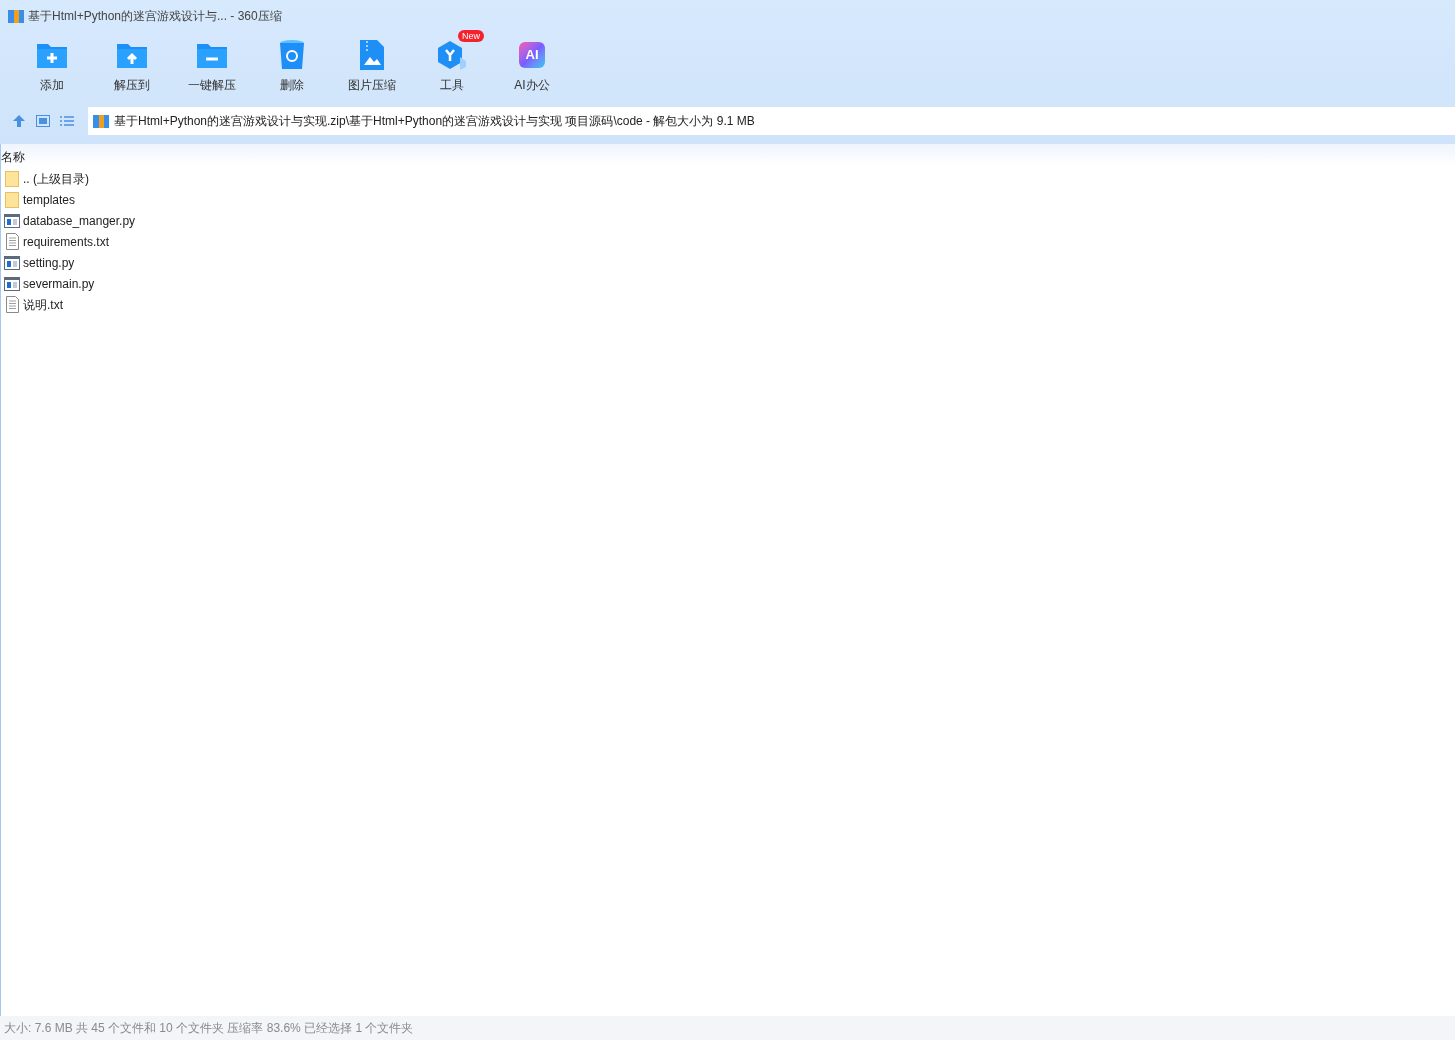  What do you see at coordinates (728, 178) in the screenshot?
I see `file-row: .. (上级目录)` at bounding box center [728, 178].